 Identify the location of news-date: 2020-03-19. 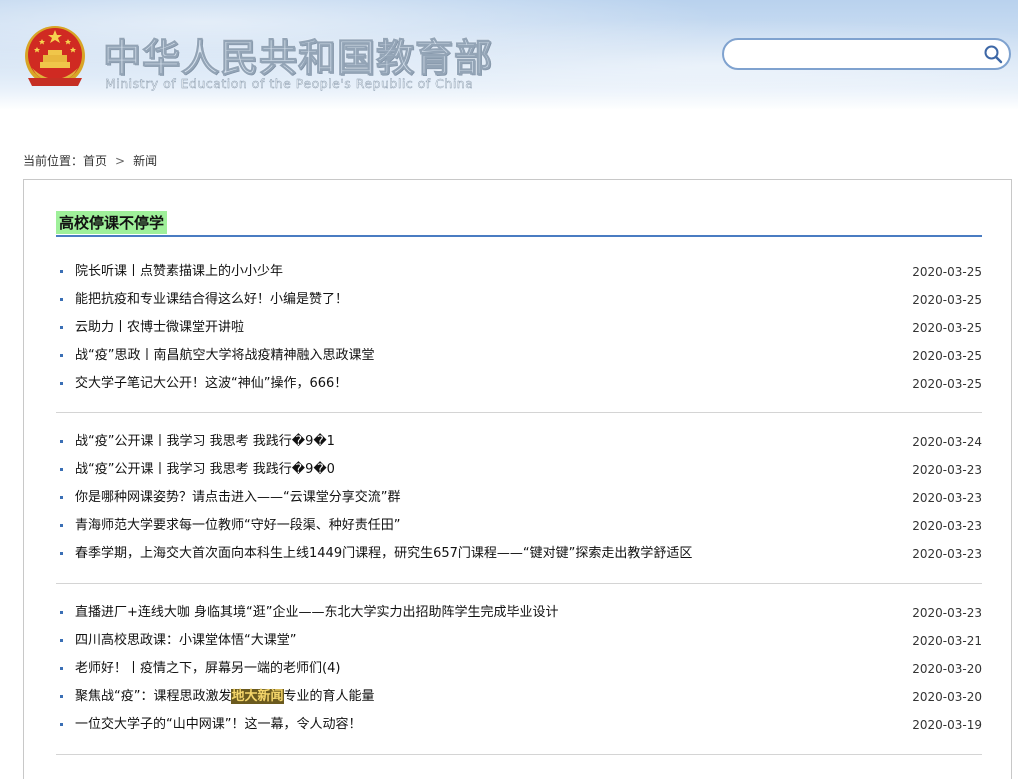
(947, 725).